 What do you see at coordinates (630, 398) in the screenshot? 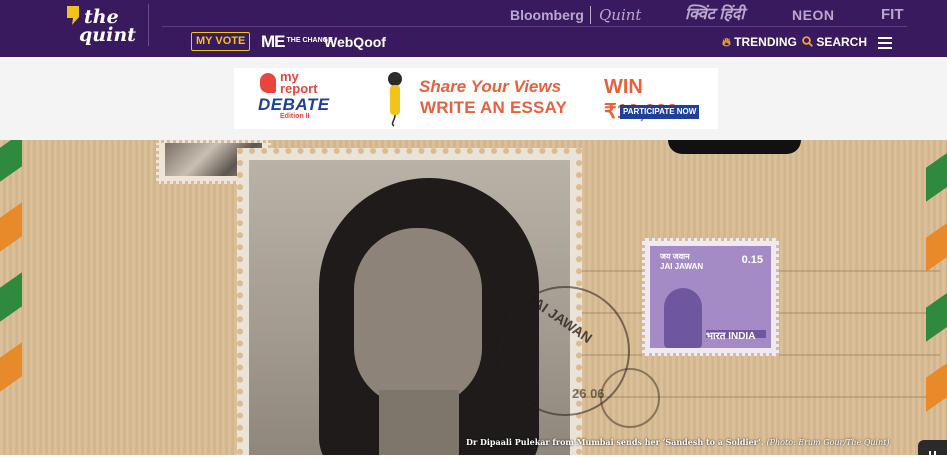
I see `emblem-seal` at bounding box center [630, 398].